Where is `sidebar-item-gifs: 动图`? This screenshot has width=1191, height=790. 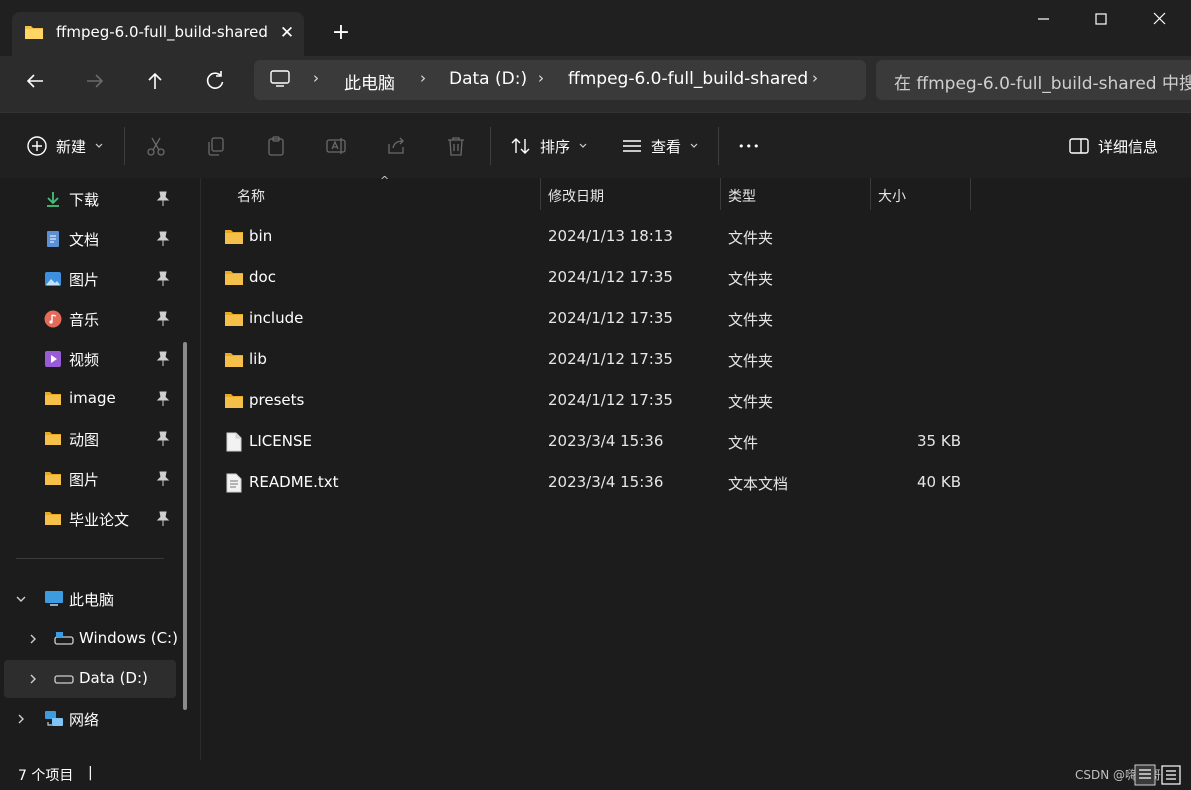
sidebar-item-gifs: 动图 is located at coordinates (90, 439).